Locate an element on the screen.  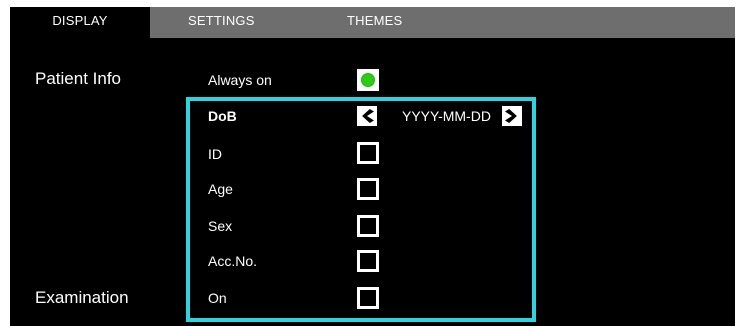
figure-code: 9588-04 is located at coordinates (712, 282).